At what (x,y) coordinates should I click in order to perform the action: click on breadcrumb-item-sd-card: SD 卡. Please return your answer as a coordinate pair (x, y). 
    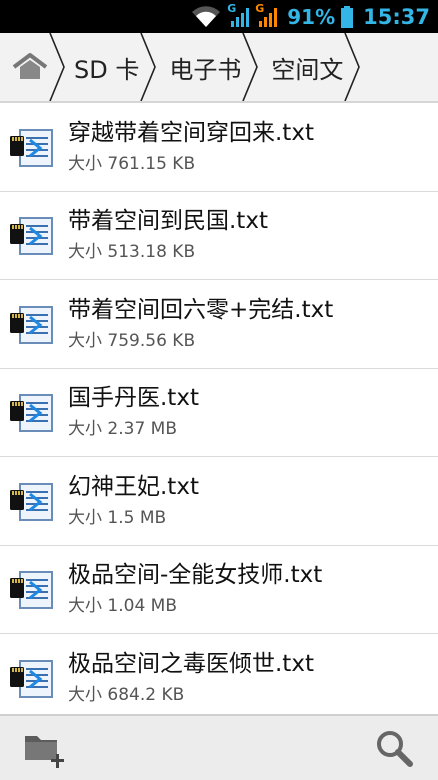
    Looking at the image, I should click on (108, 67).